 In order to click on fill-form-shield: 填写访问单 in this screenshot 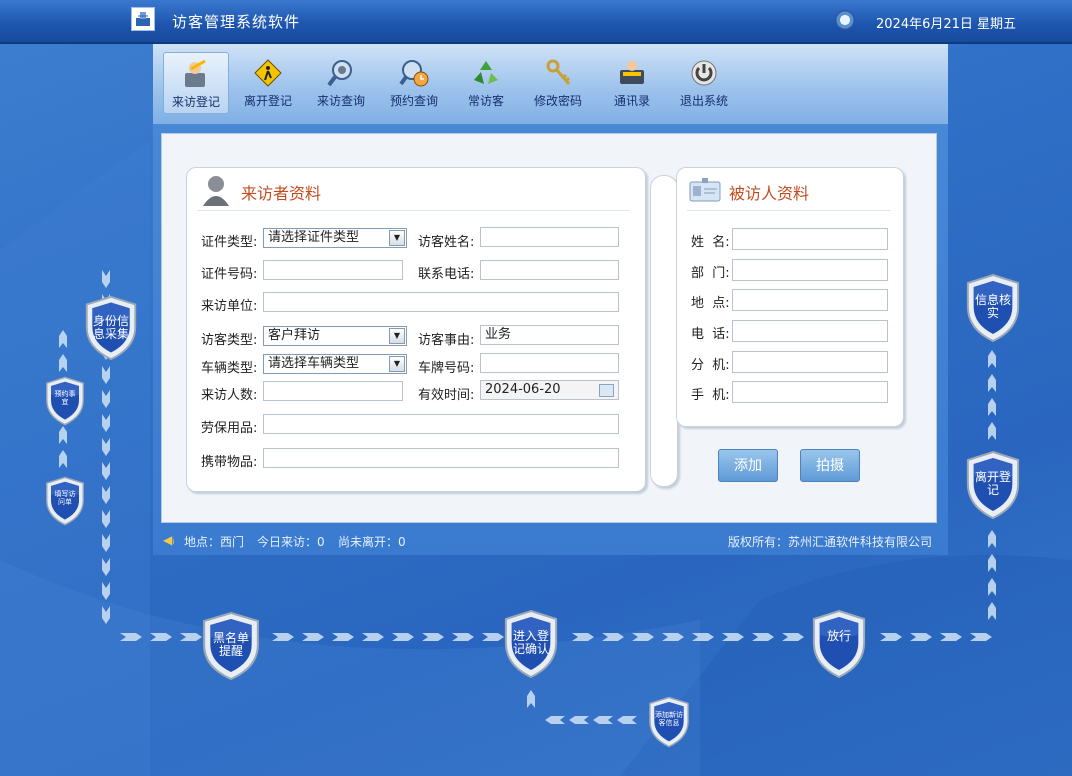, I will do `click(65, 501)`.